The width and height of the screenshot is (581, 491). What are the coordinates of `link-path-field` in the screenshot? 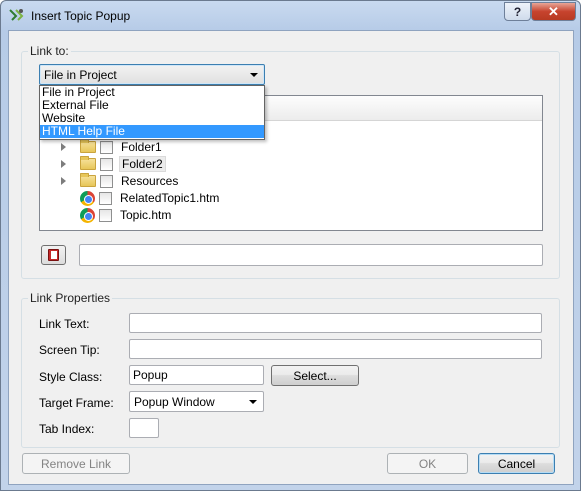 It's located at (311, 255).